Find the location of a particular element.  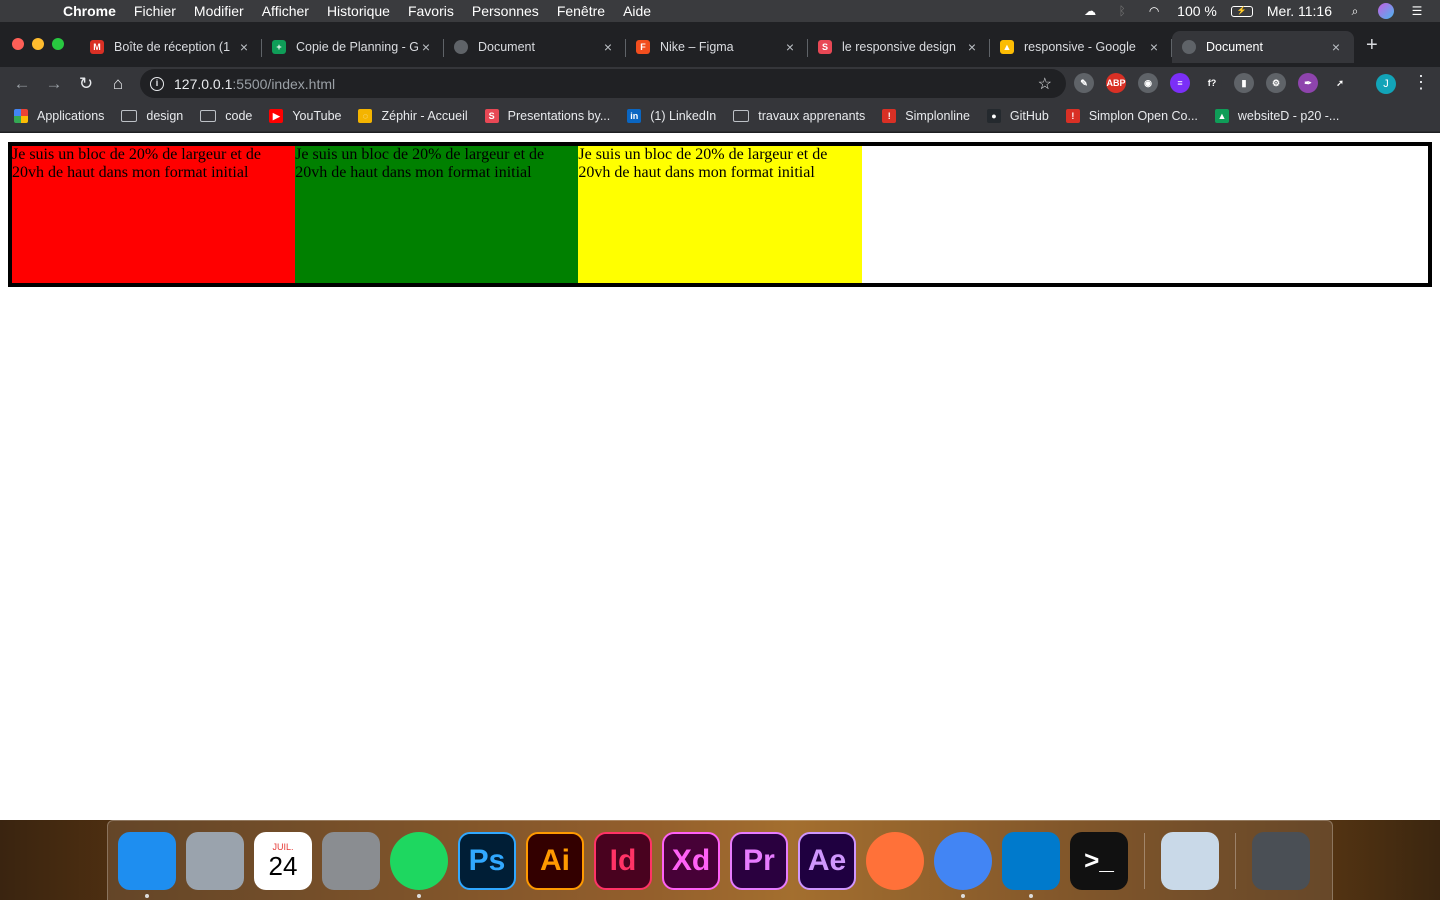

vscode-icon is located at coordinates (1031, 864).